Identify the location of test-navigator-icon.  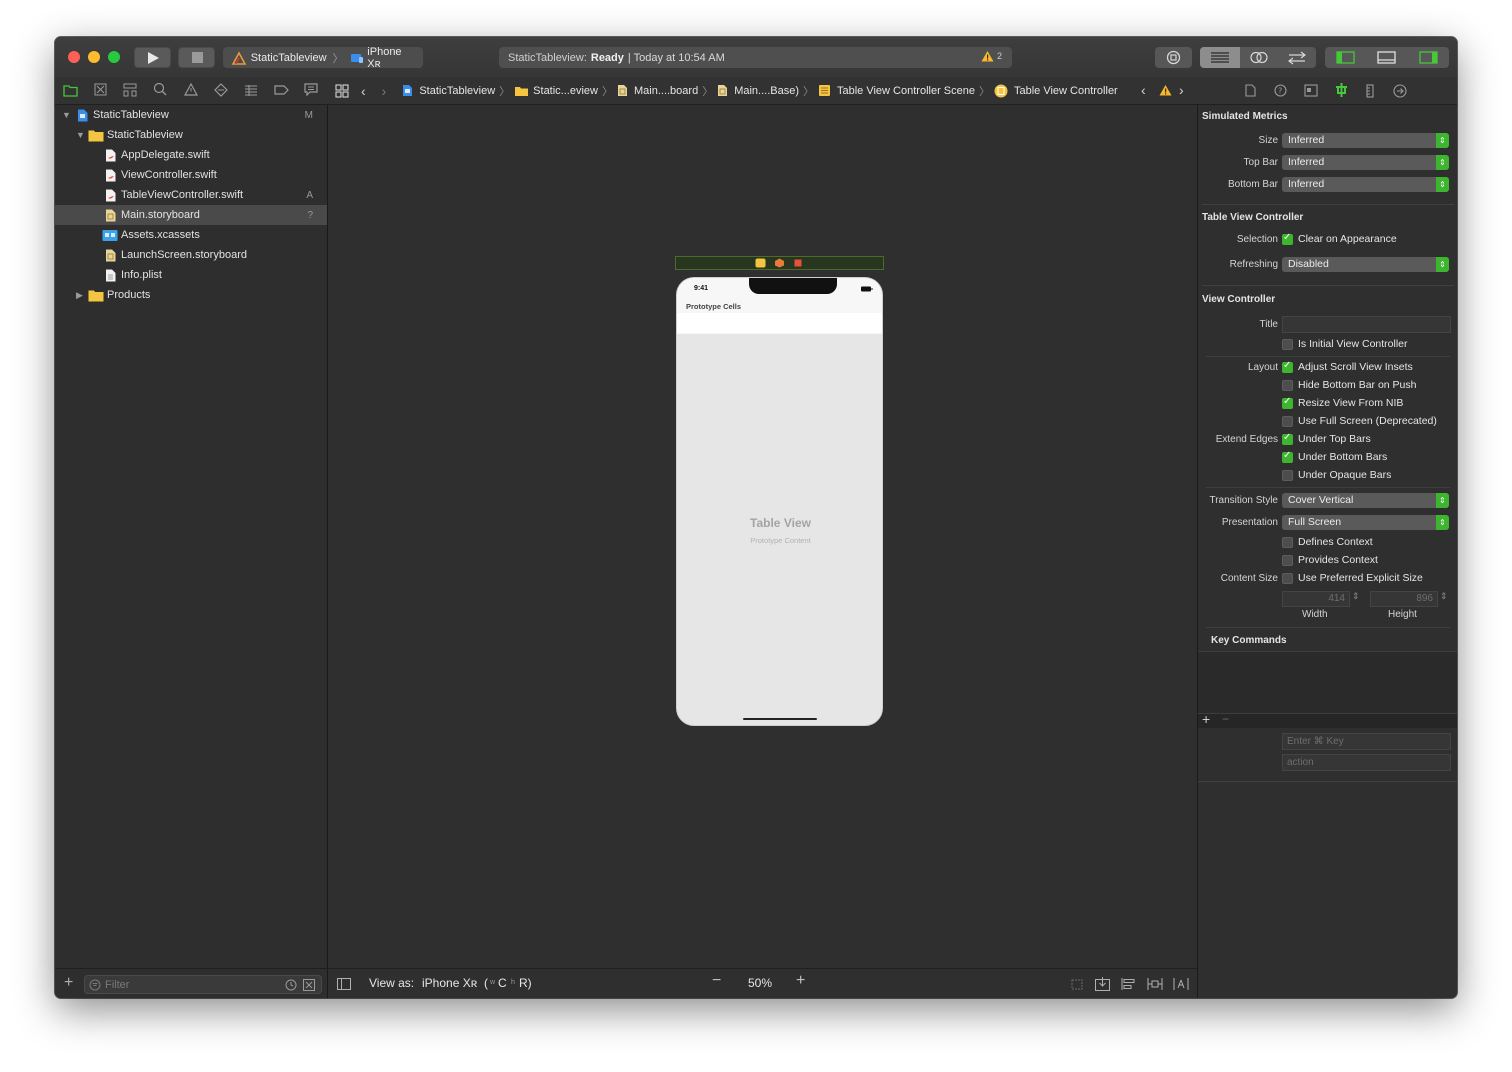
(221, 90).